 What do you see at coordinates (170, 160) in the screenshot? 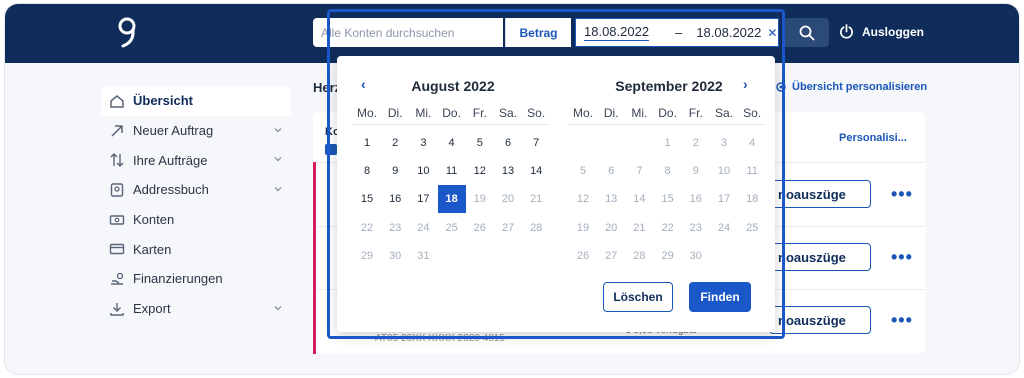
I see `sidebar-item-label: Ihre Aufträge` at bounding box center [170, 160].